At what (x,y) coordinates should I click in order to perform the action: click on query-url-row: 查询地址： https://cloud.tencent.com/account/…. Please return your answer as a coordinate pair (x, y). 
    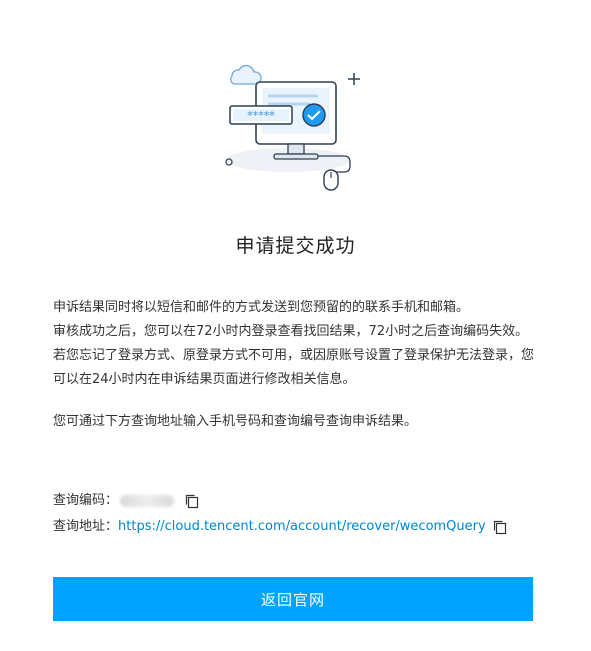
    Looking at the image, I should click on (303, 527).